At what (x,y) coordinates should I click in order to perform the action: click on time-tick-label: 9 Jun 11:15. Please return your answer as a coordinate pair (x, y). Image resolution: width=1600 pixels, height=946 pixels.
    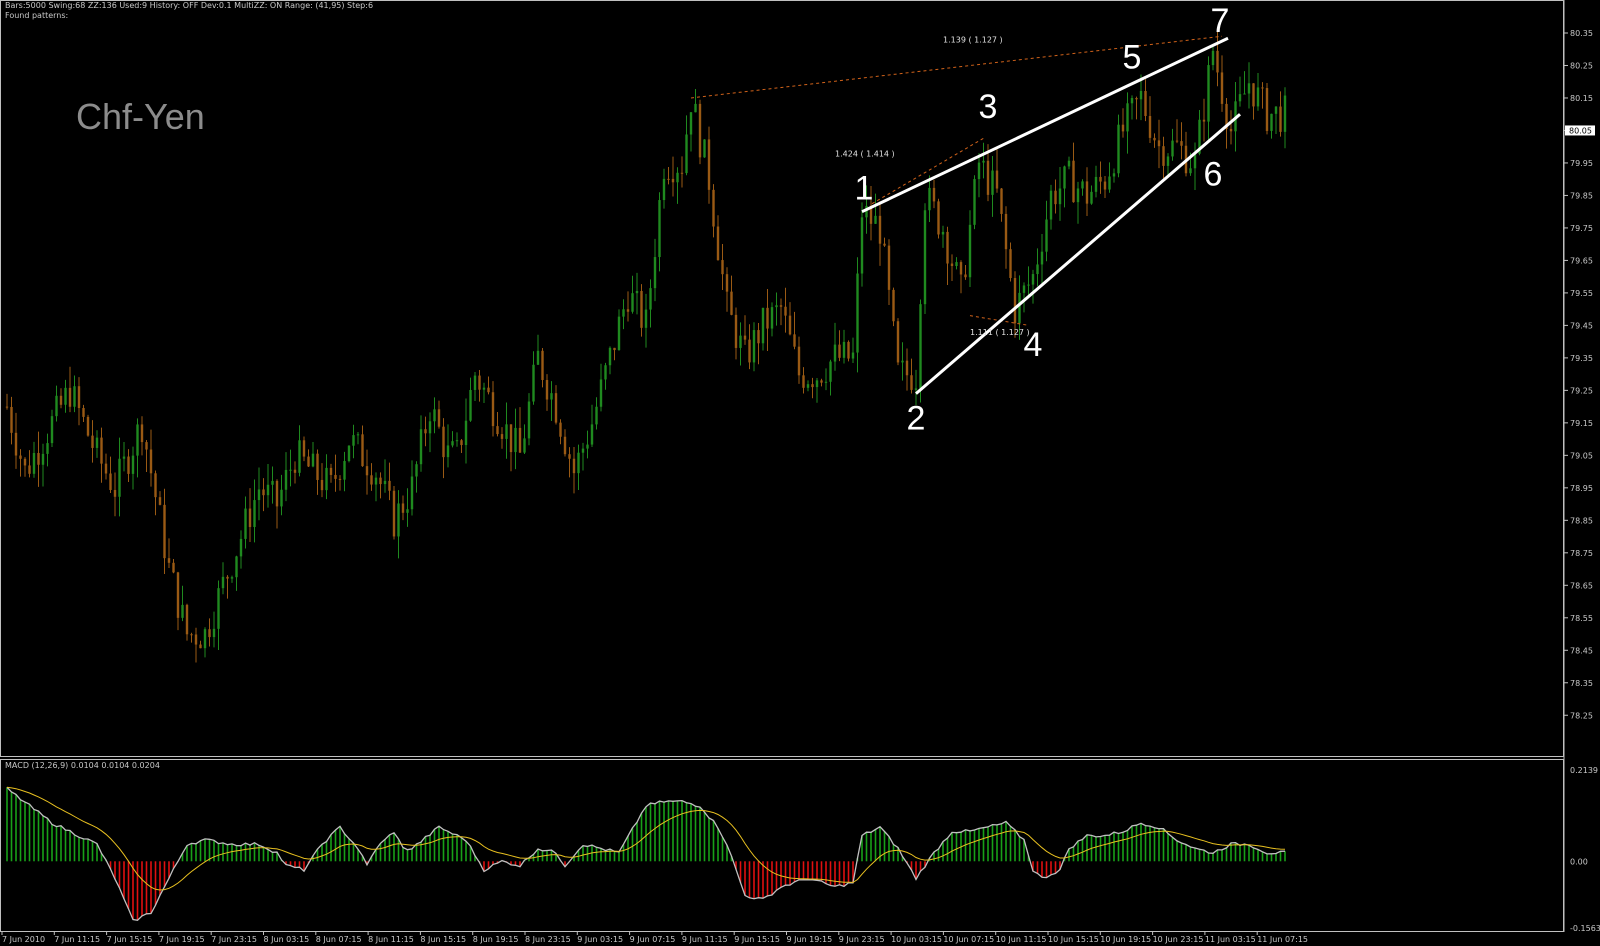
    Looking at the image, I should click on (705, 939).